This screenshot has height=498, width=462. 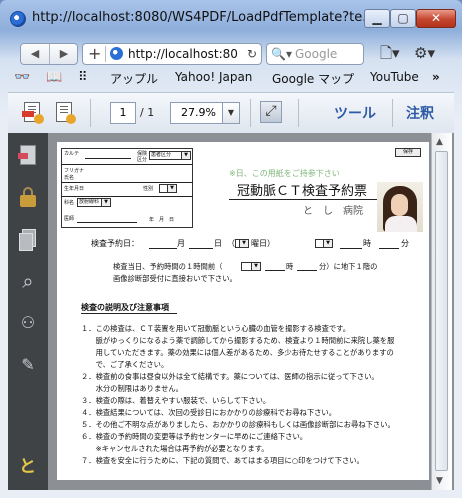 What do you see at coordinates (94, 54) in the screenshot?
I see `add-bookmark-icon: +` at bounding box center [94, 54].